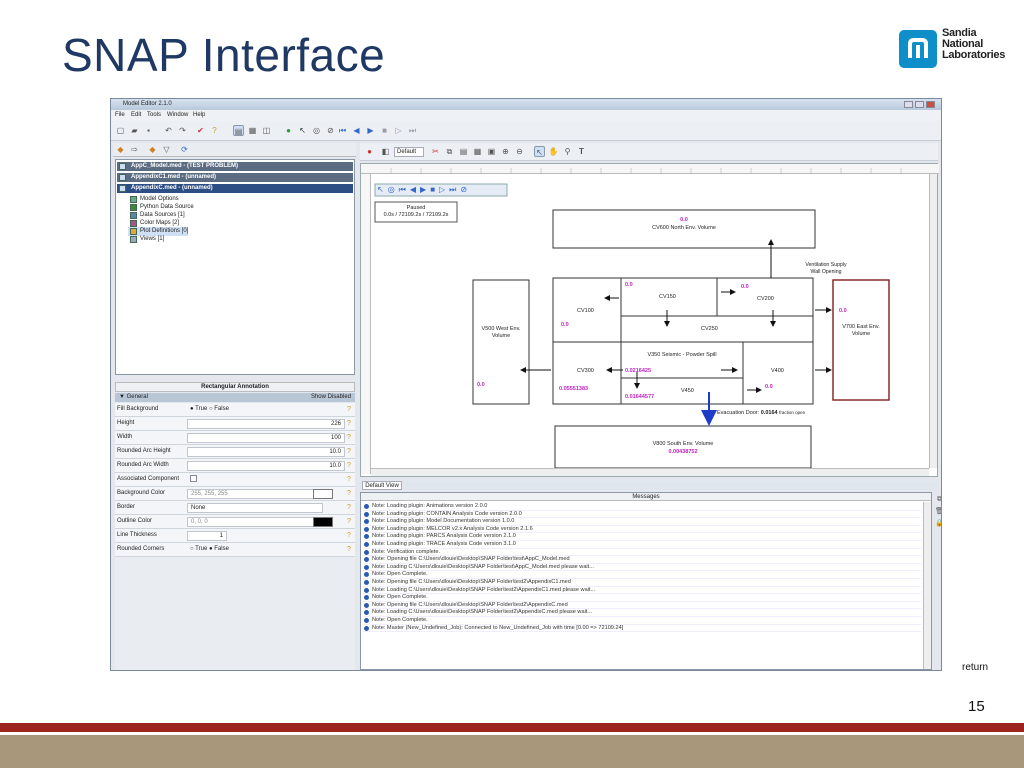  I want to click on link-icon: ⊘, so click(330, 130).